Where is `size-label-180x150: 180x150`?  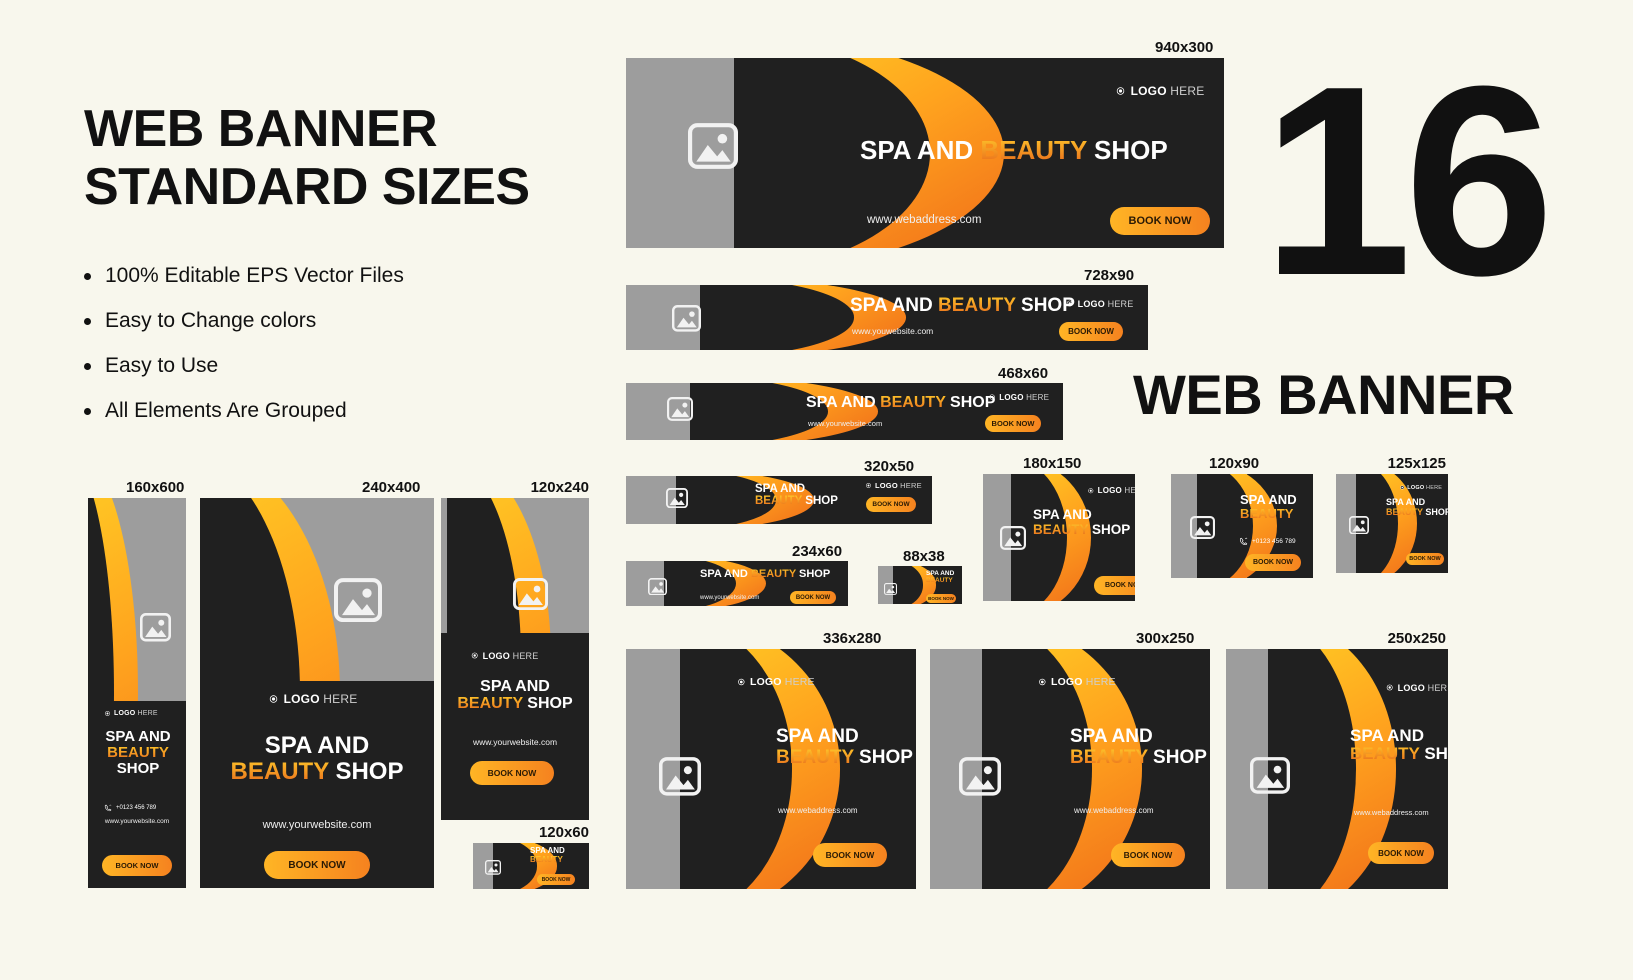
size-label-180x150: 180x150 is located at coordinates (1052, 463).